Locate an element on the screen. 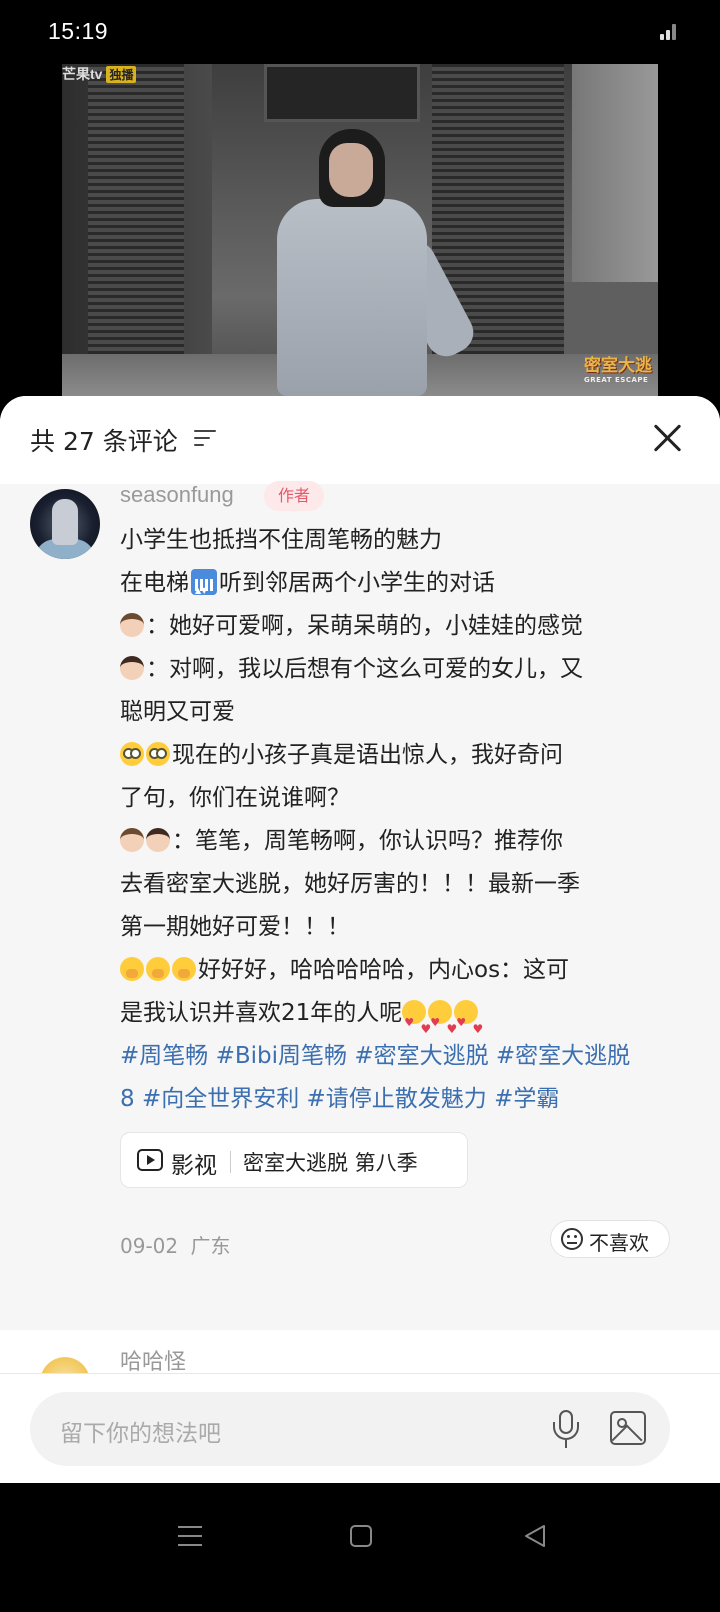  video-person is located at coordinates (374, 262).